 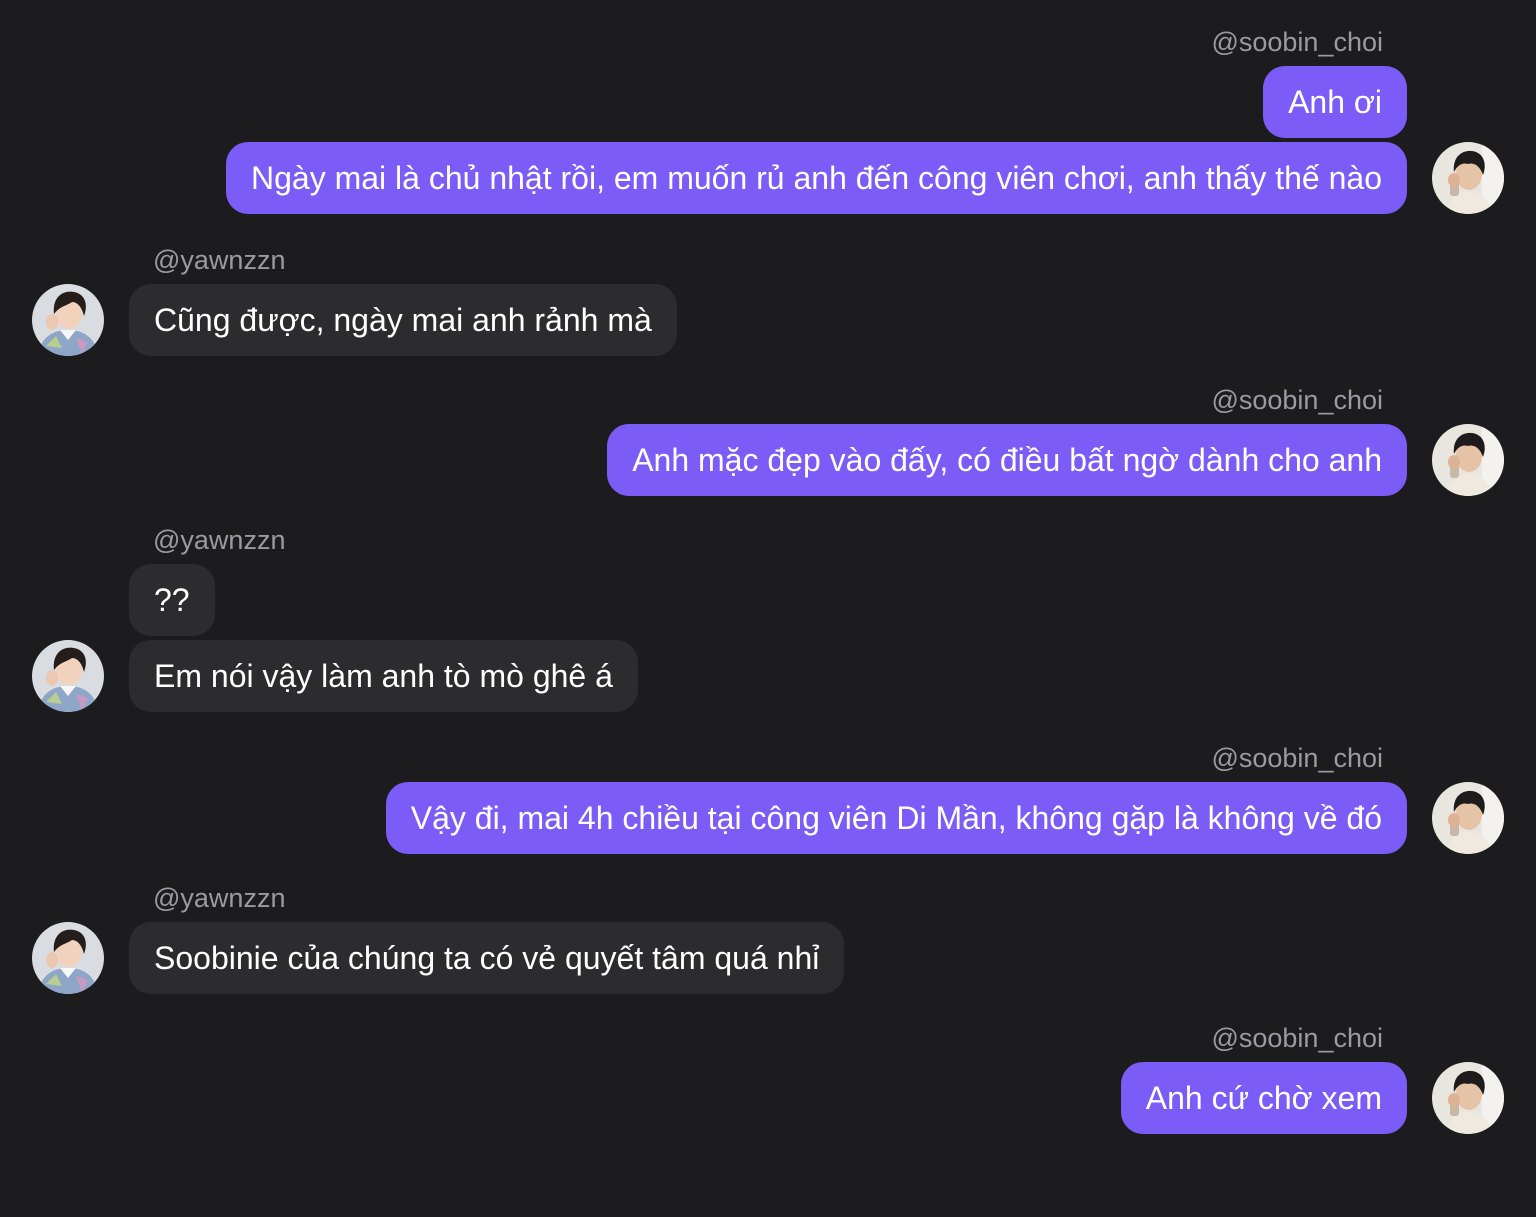 I want to click on incoming-message-bubble: Cũng được, ngày mai anh rảnh mà, so click(x=403, y=320).